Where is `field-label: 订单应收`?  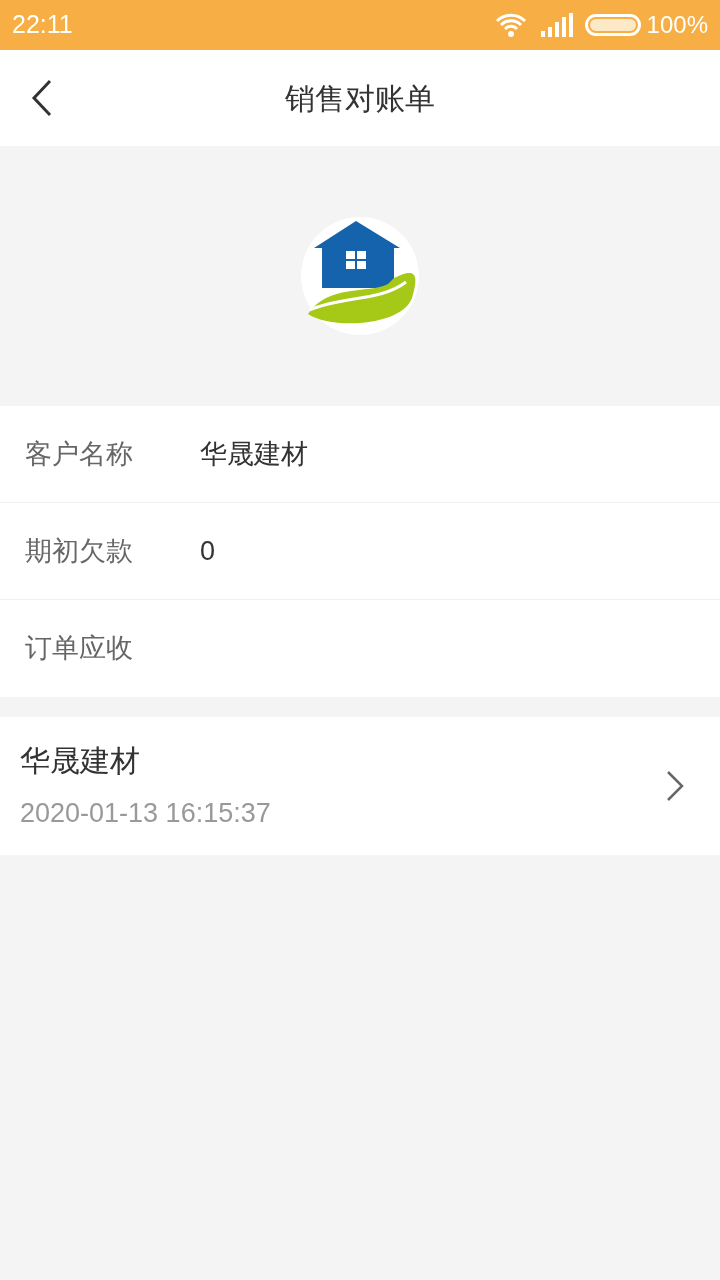 field-label: 订单应收 is located at coordinates (79, 649).